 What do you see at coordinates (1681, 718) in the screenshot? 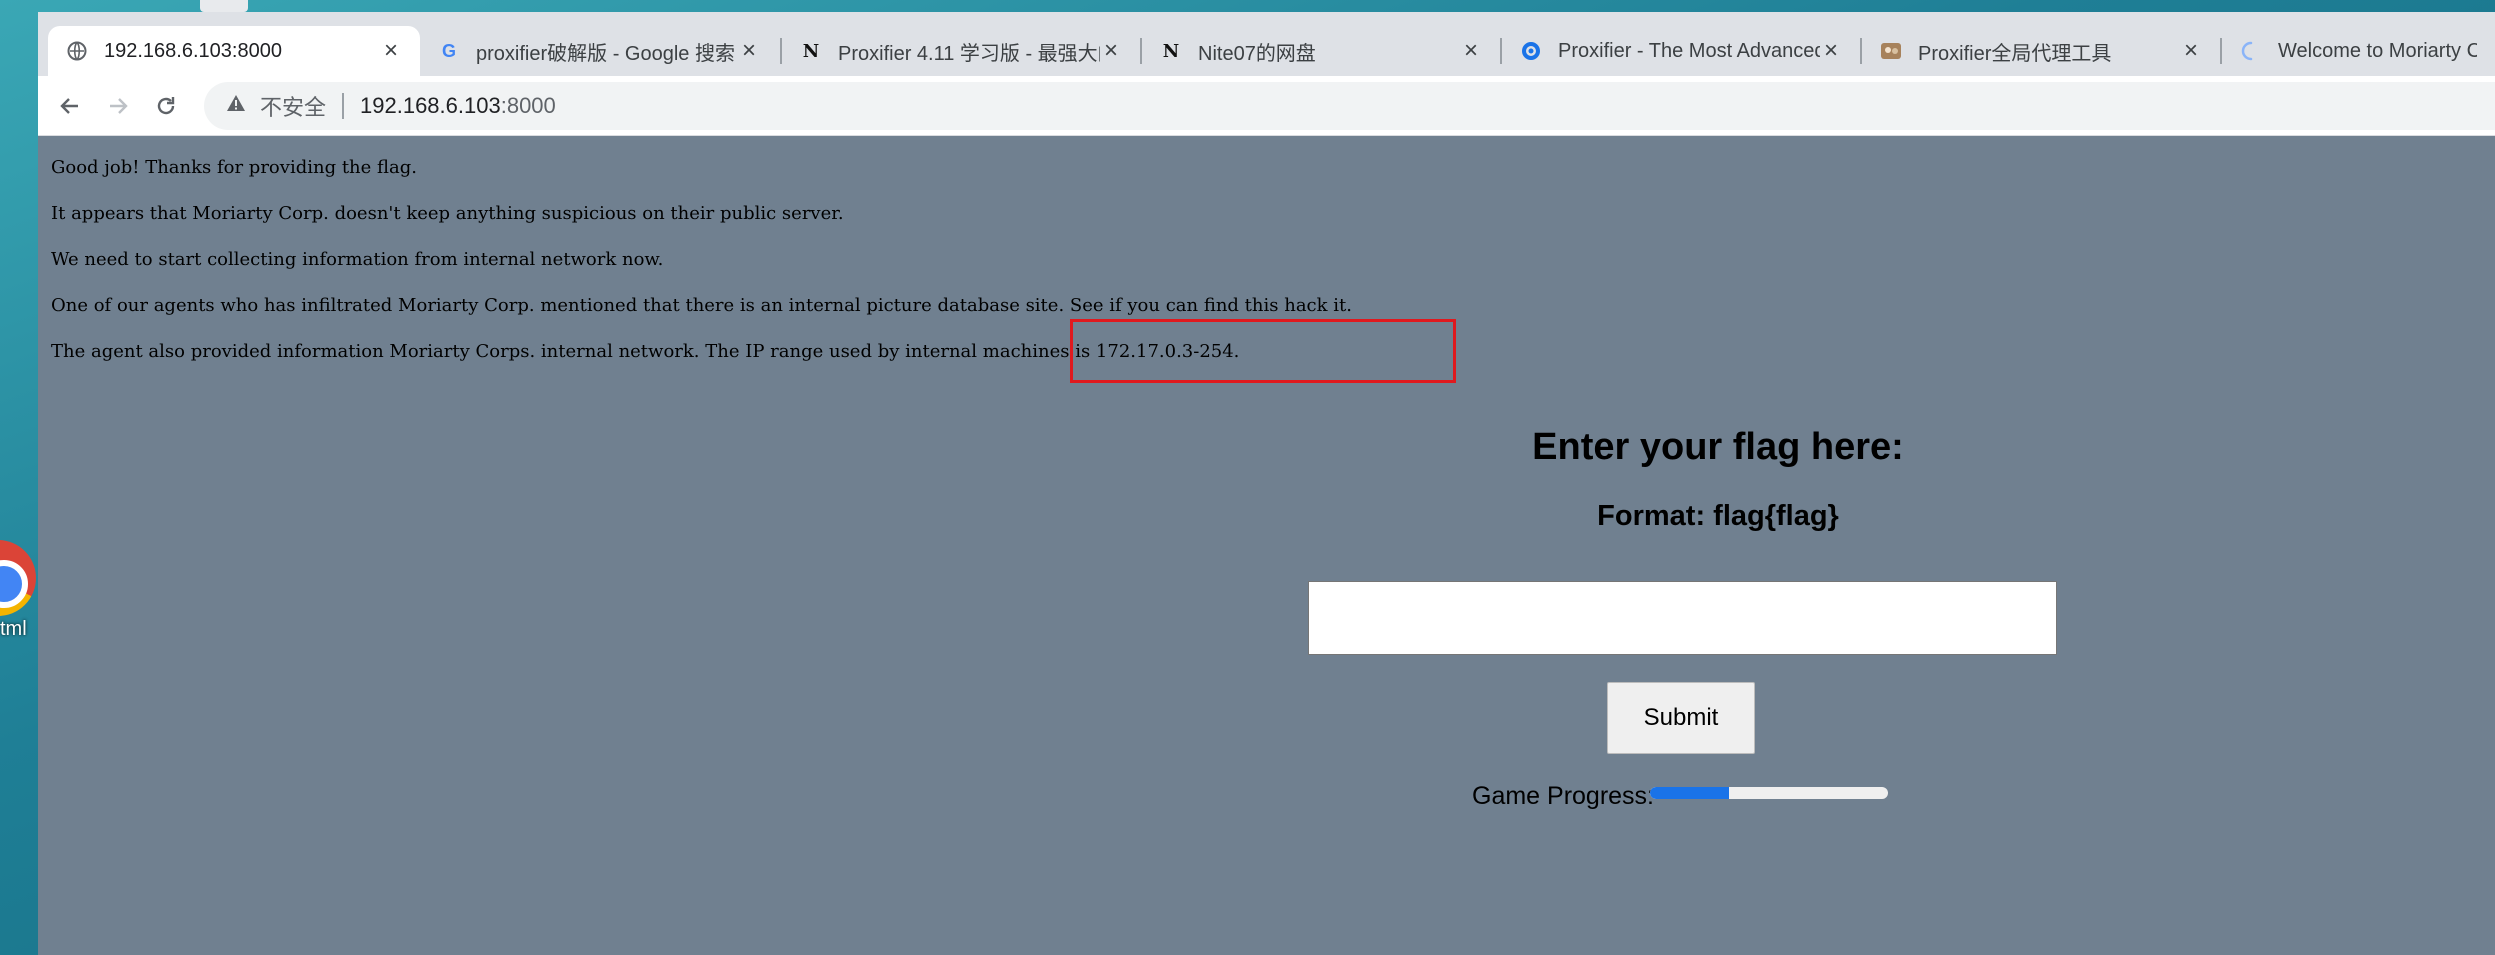
I see `submit-button: Submit` at bounding box center [1681, 718].